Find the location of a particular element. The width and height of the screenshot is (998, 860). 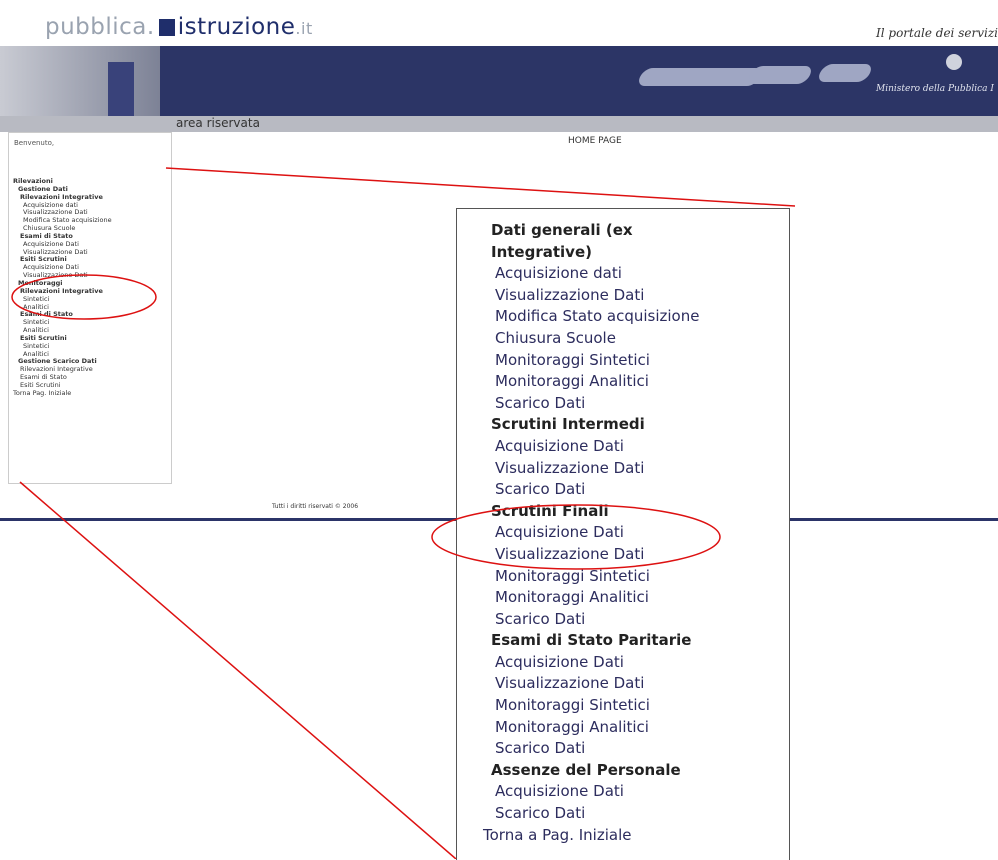

highlight-ellipse-large is located at coordinates (576, 537).